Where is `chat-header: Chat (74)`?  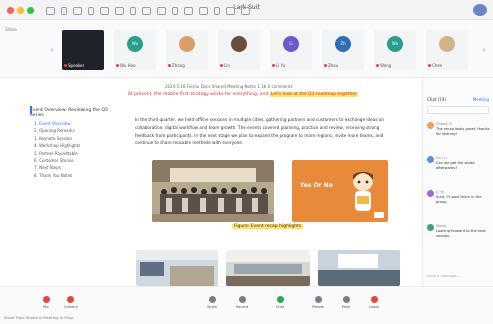
chat-header: Chat (74) is located at coordinates (436, 99).